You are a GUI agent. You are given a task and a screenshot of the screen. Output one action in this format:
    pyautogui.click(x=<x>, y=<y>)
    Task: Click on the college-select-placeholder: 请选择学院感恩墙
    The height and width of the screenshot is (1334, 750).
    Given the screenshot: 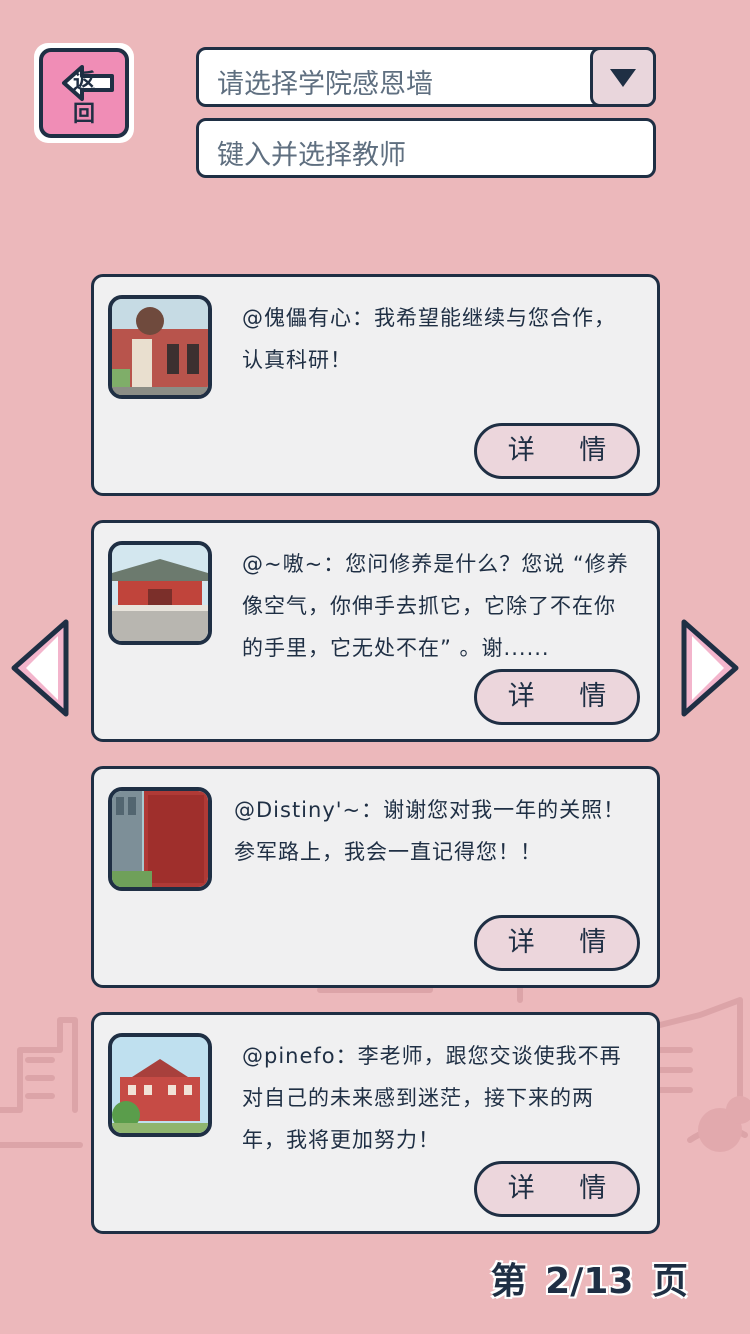 What is the action you would take?
    pyautogui.click(x=325, y=84)
    